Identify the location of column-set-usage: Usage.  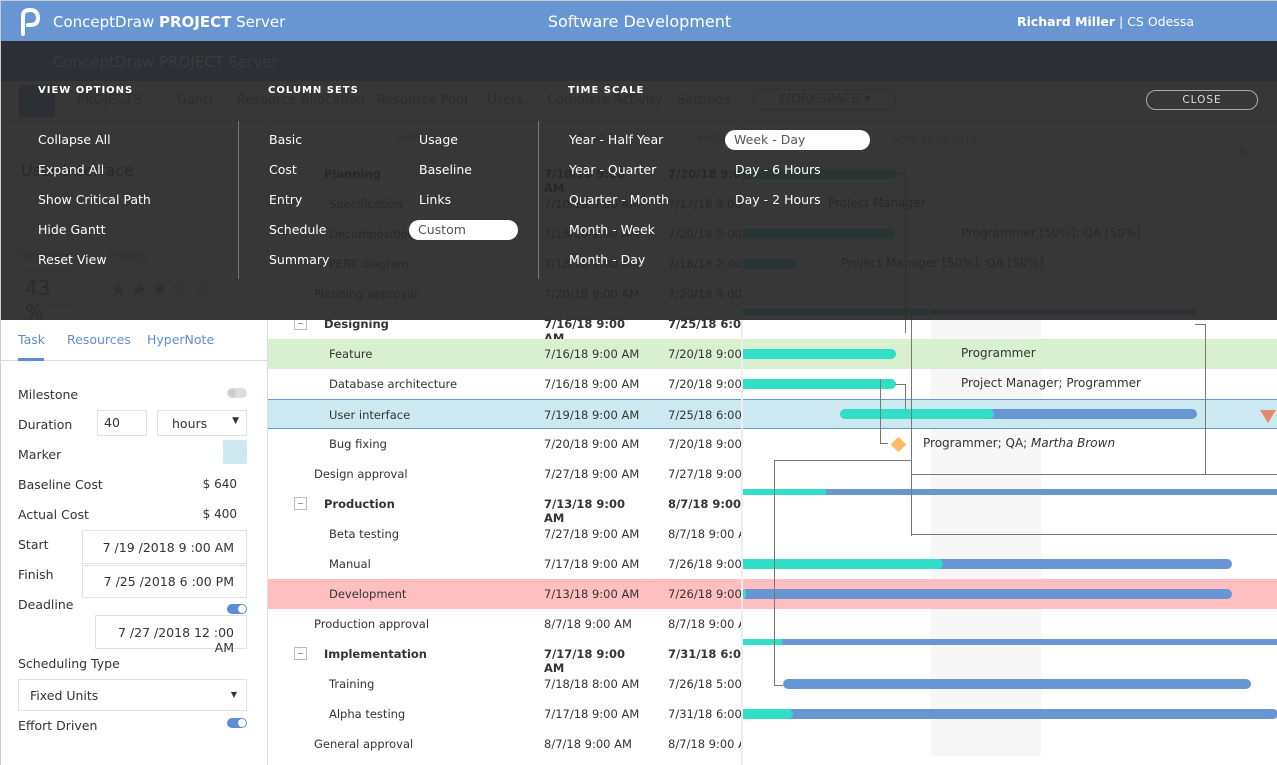
(438, 139).